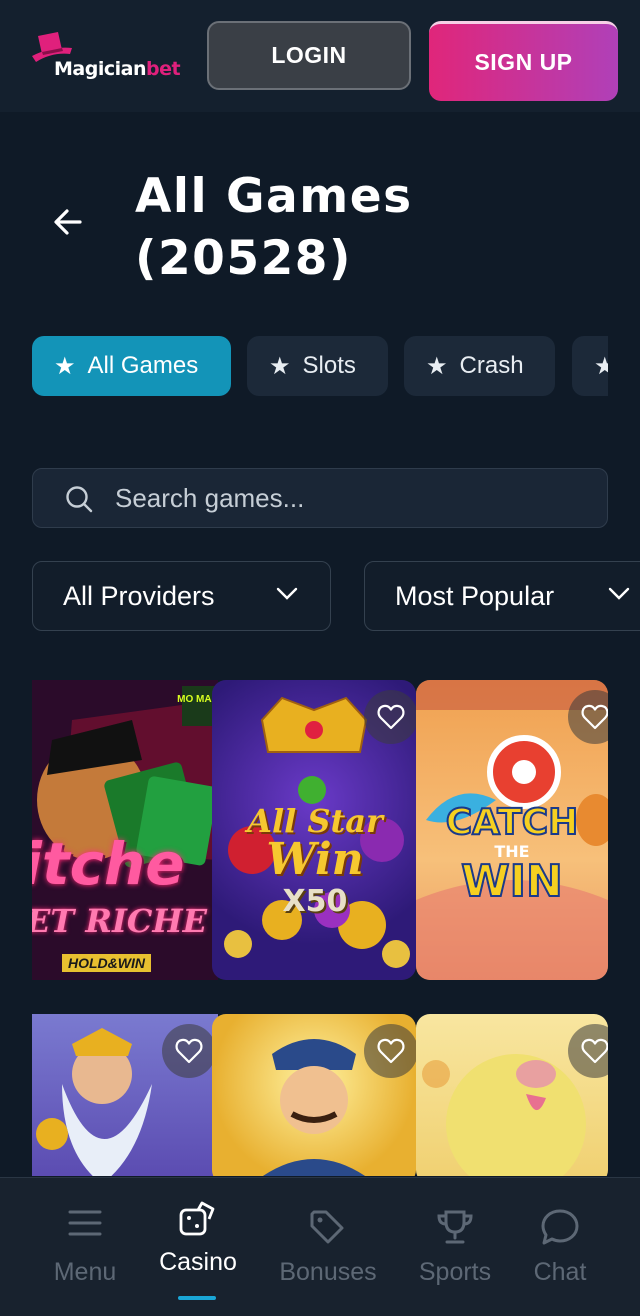 The height and width of the screenshot is (1316, 640). What do you see at coordinates (475, 595) in the screenshot?
I see `sort-selected: Most Popular` at bounding box center [475, 595].